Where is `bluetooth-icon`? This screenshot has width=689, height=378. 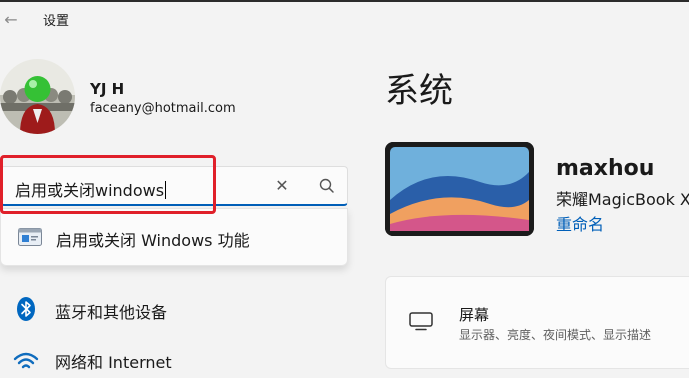 bluetooth-icon is located at coordinates (26, 309).